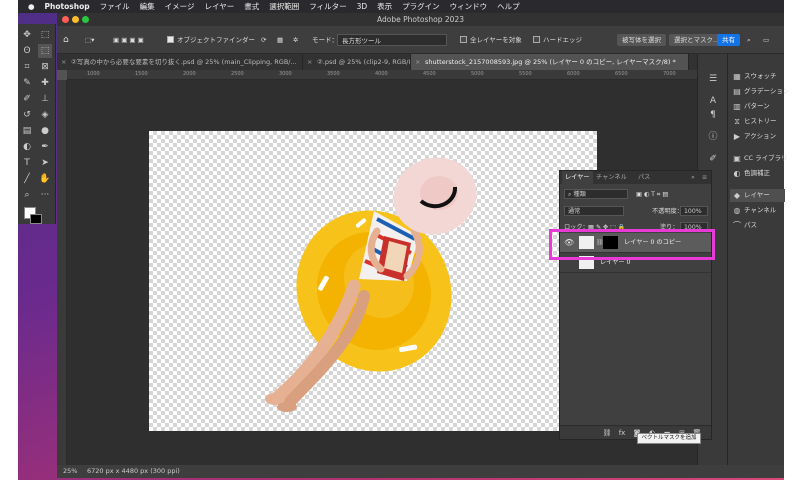 Image resolution: width=800 pixels, height=480 pixels. I want to click on eraser-tool-icon: ◈, so click(45, 115).